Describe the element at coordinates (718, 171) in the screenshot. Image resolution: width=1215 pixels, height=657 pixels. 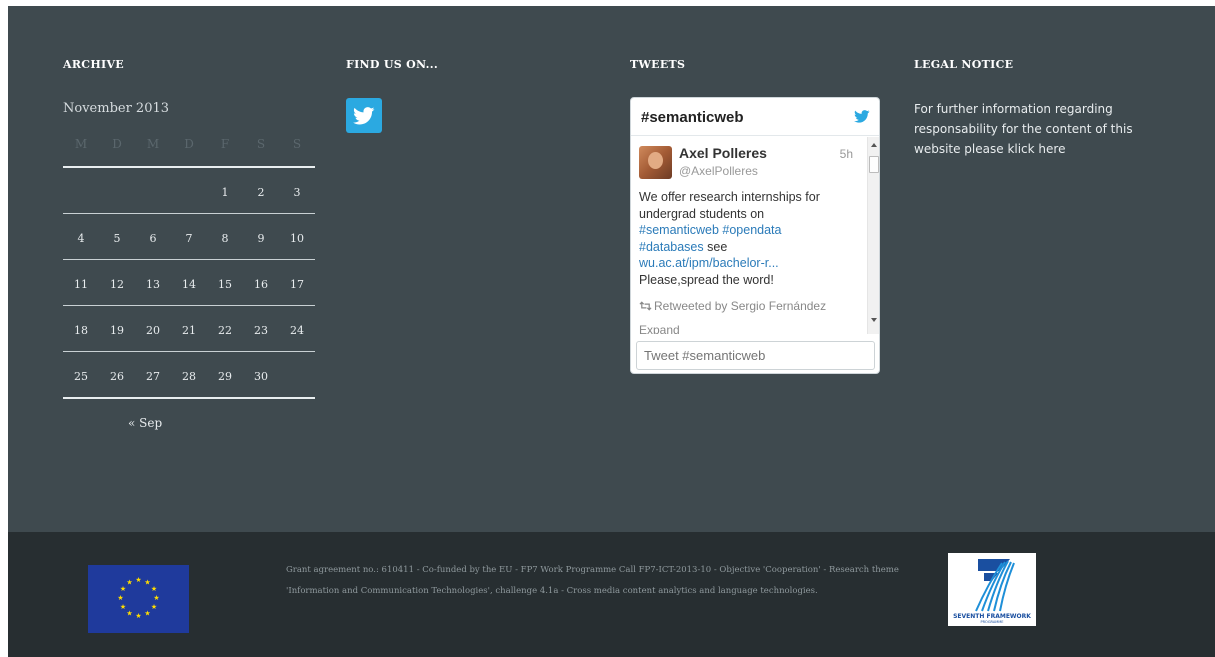
I see `tweet-author-handle: @AxelPolleres` at that location.